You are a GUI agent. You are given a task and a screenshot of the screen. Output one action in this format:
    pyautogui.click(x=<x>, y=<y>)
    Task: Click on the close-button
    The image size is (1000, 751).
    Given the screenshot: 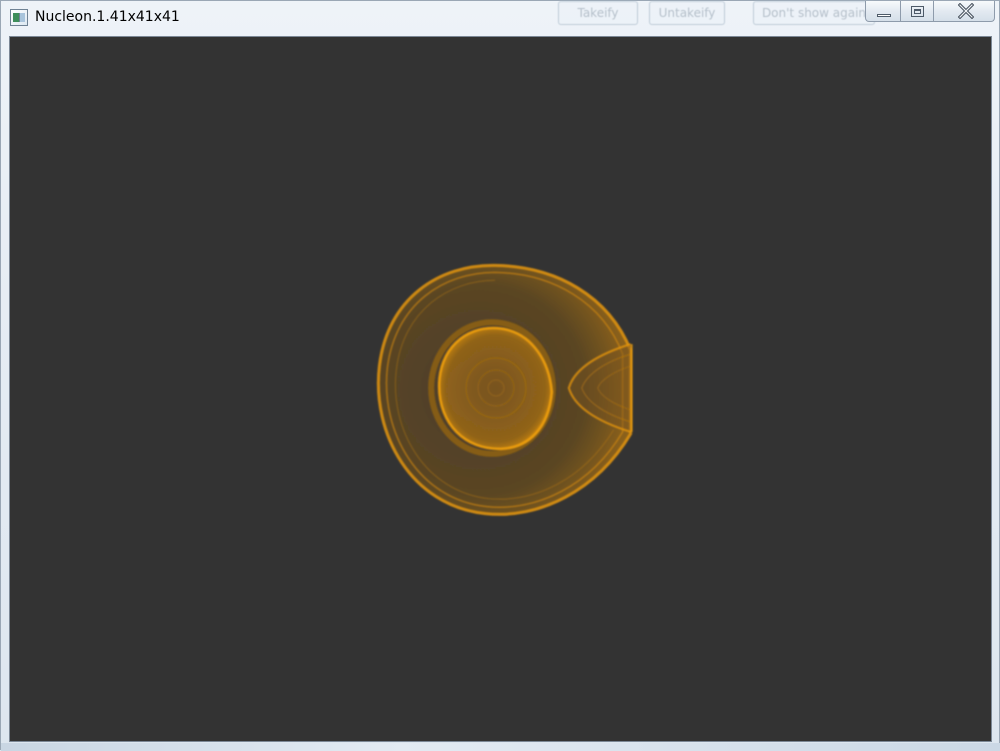 What is the action you would take?
    pyautogui.click(x=964, y=11)
    